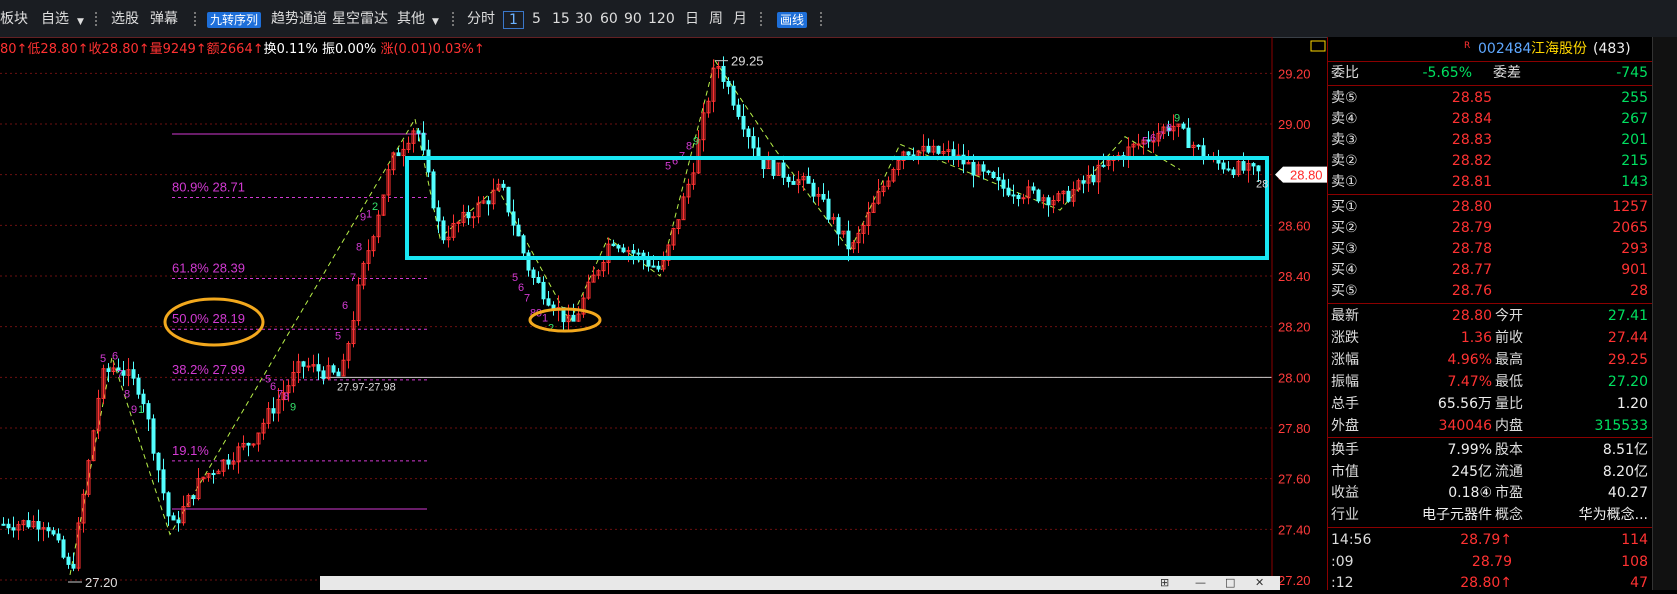 Image resolution: width=1677 pixels, height=594 pixels. Describe the element at coordinates (1344, 119) in the screenshot. I see `row-label: 卖④` at that location.